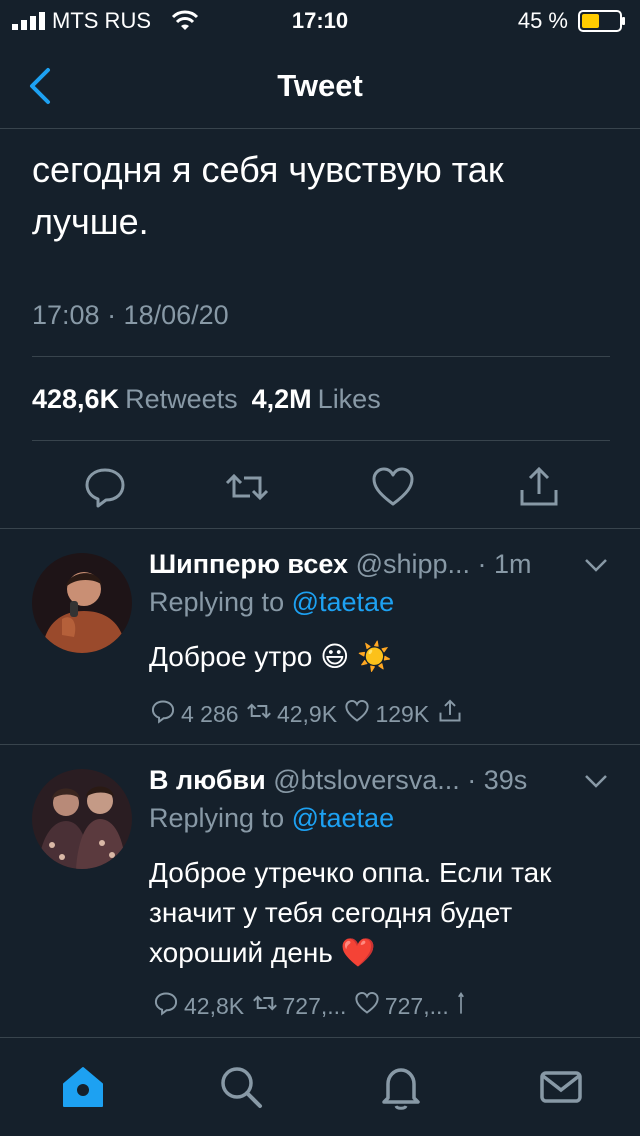 The image size is (640, 1136). What do you see at coordinates (320, 85) in the screenshot?
I see `page-title: Tweet` at bounding box center [320, 85].